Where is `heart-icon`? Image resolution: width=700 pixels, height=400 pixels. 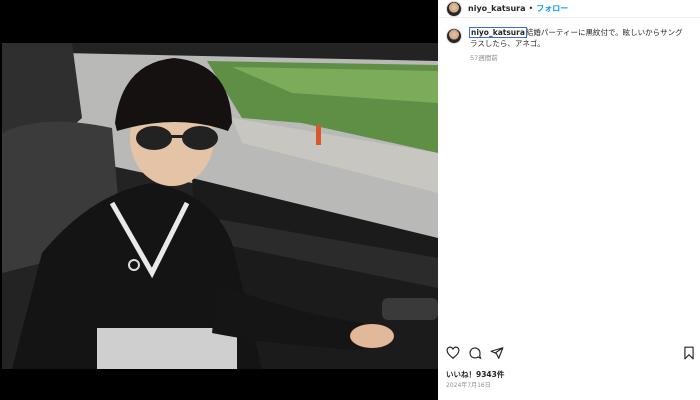 heart-icon is located at coordinates (453, 353).